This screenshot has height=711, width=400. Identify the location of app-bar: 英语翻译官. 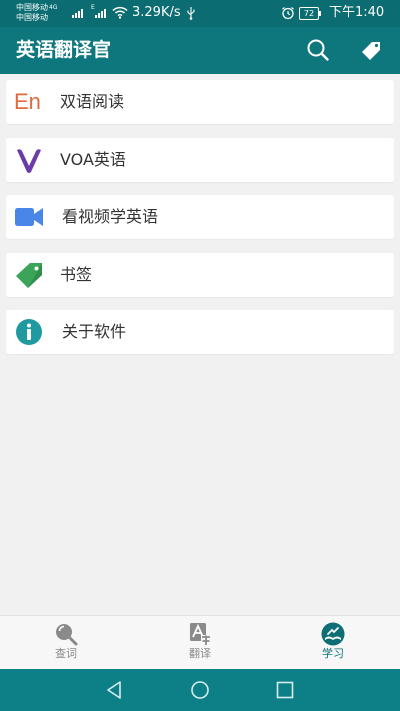
(200, 50).